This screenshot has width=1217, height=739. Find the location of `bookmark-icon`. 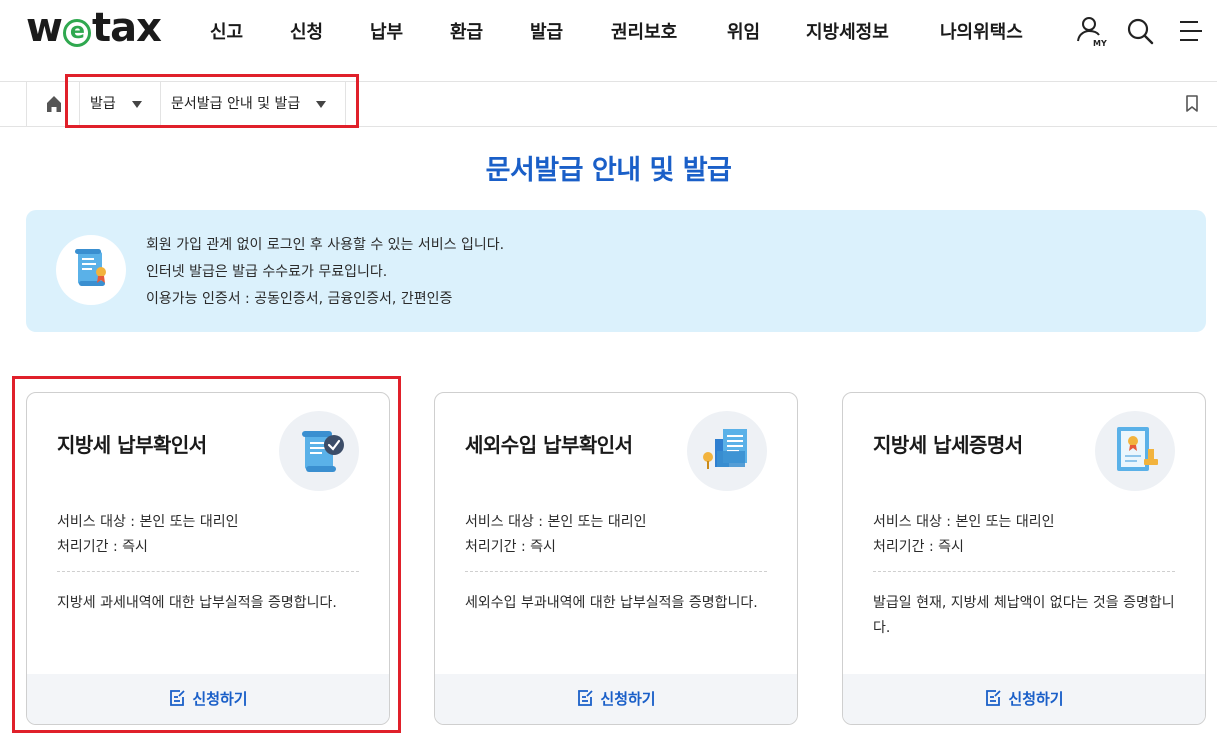

bookmark-icon is located at coordinates (1192, 104).